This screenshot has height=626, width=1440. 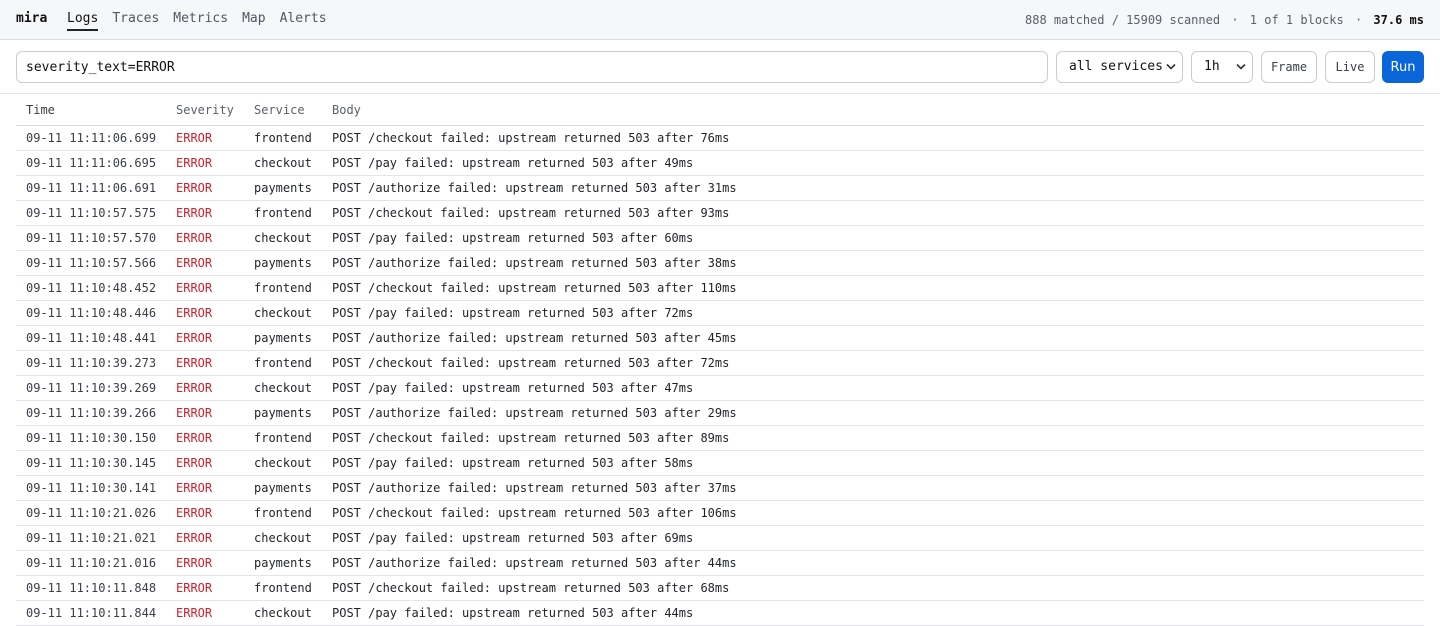 I want to click on column-header-time: Time, so click(x=40, y=110).